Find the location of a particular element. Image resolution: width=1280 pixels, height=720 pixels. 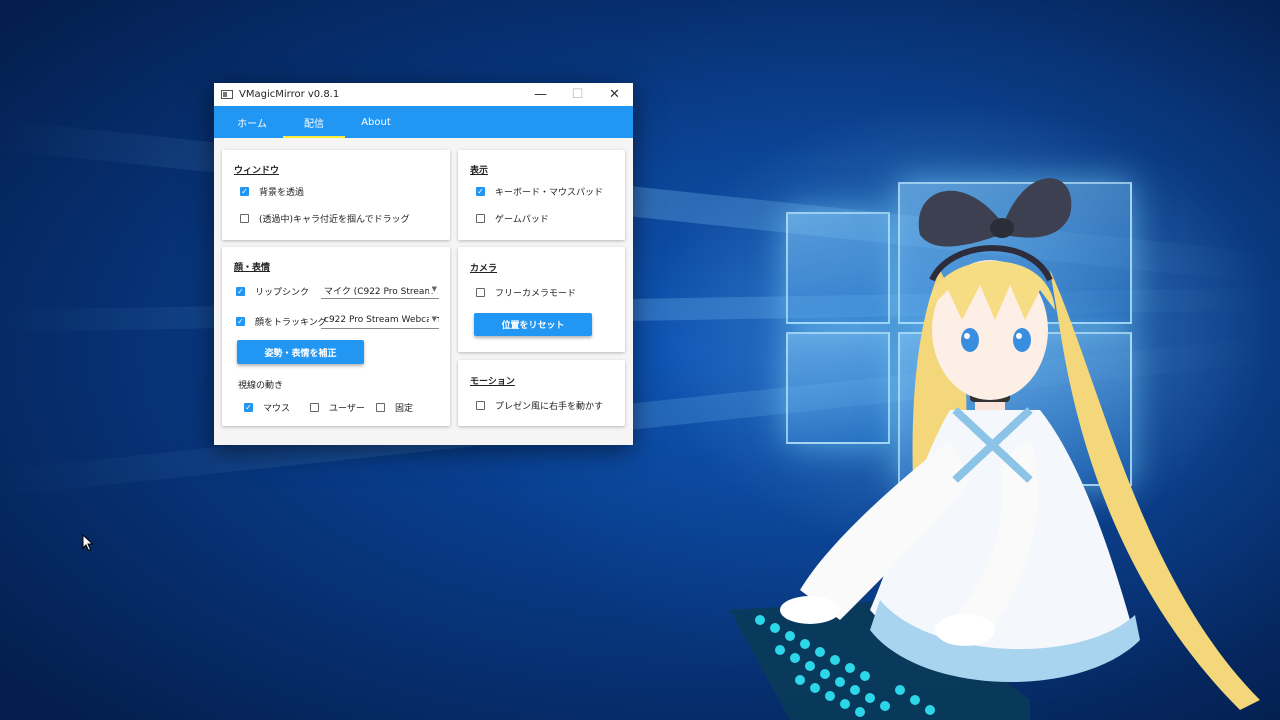

display-settings-card: 表示 ✓ キーボード・マウスパッド ゲームパッド is located at coordinates (541, 195).